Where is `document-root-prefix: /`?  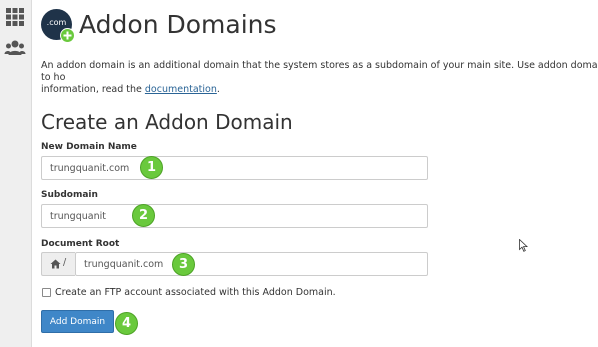
document-root-prefix: / is located at coordinates (58, 264).